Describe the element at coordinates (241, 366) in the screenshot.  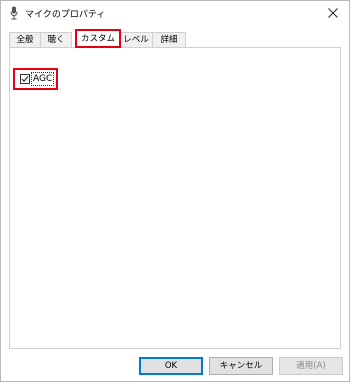
I see `cancel-button: キャンセル` at that location.